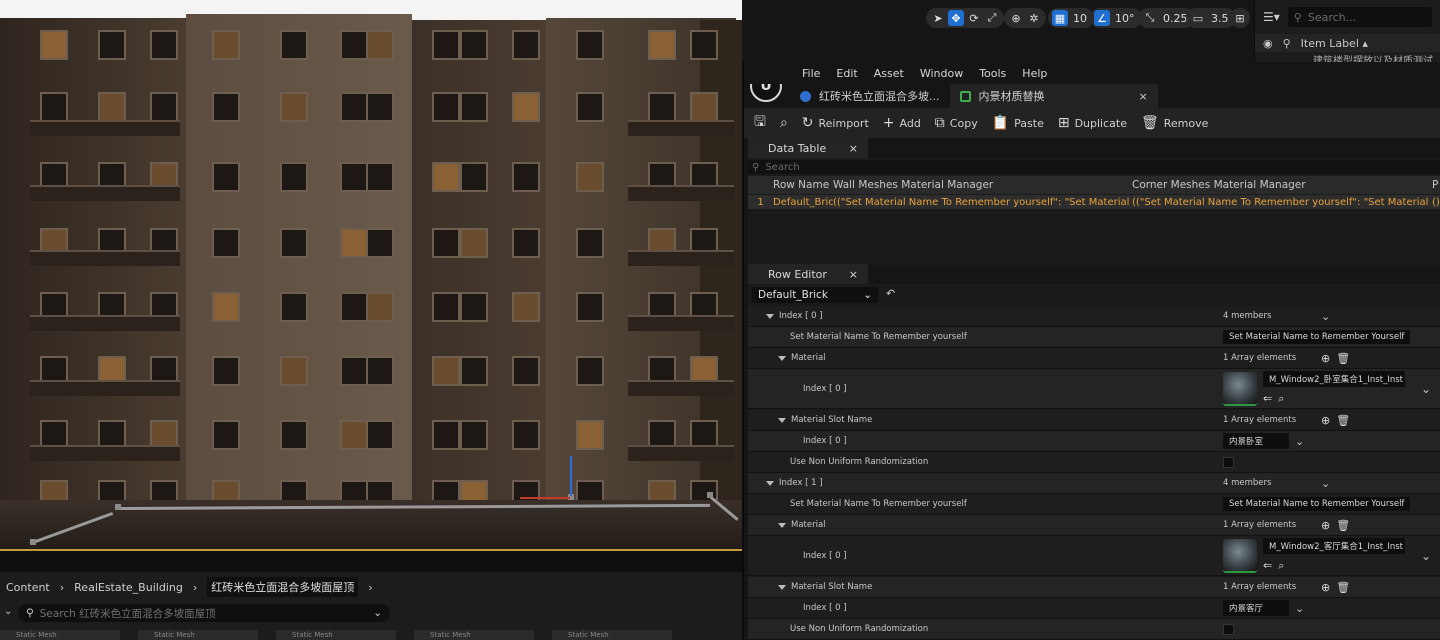 The width and height of the screenshot is (1440, 640). Describe the element at coordinates (1018, 123) in the screenshot. I see `paste-button: 📋 Paste` at that location.